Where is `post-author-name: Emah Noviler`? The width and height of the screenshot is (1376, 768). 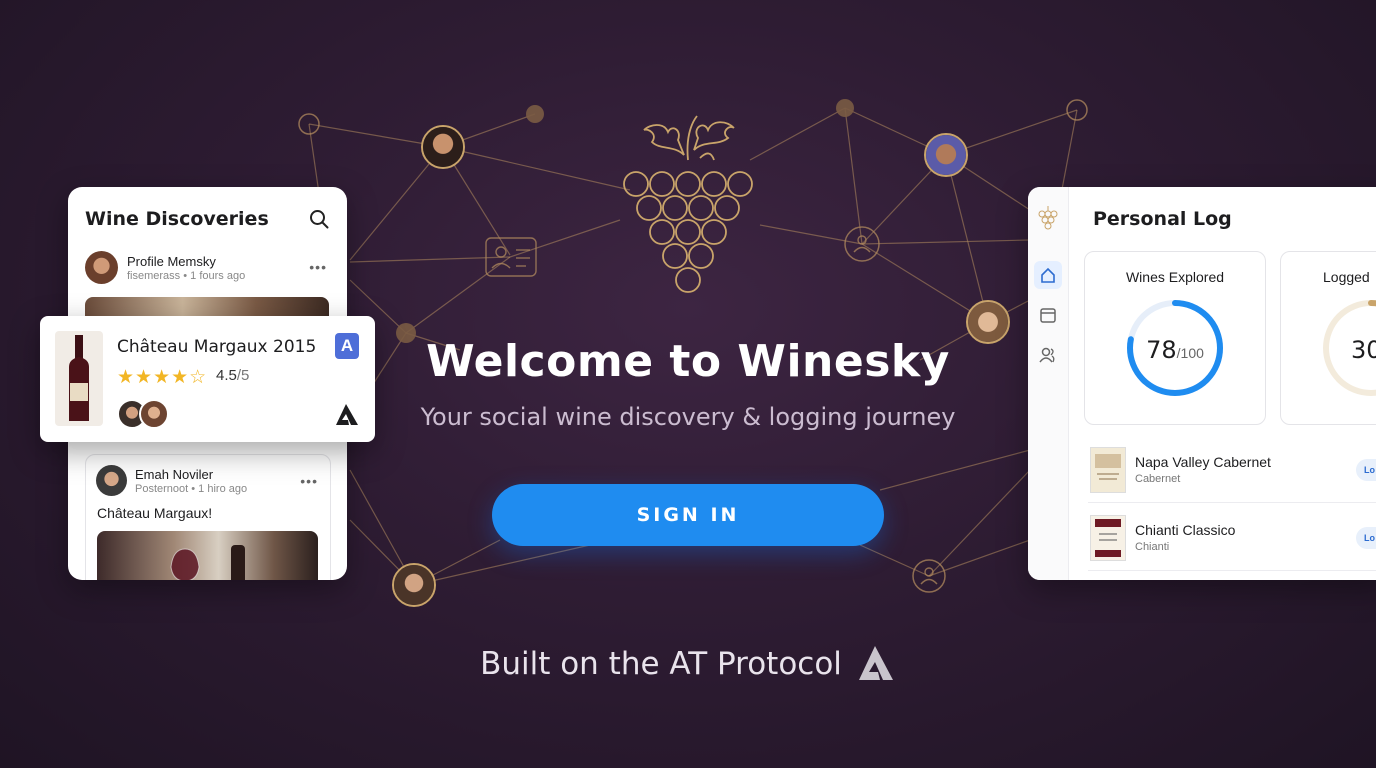
post-author-name: Emah Noviler is located at coordinates (174, 474).